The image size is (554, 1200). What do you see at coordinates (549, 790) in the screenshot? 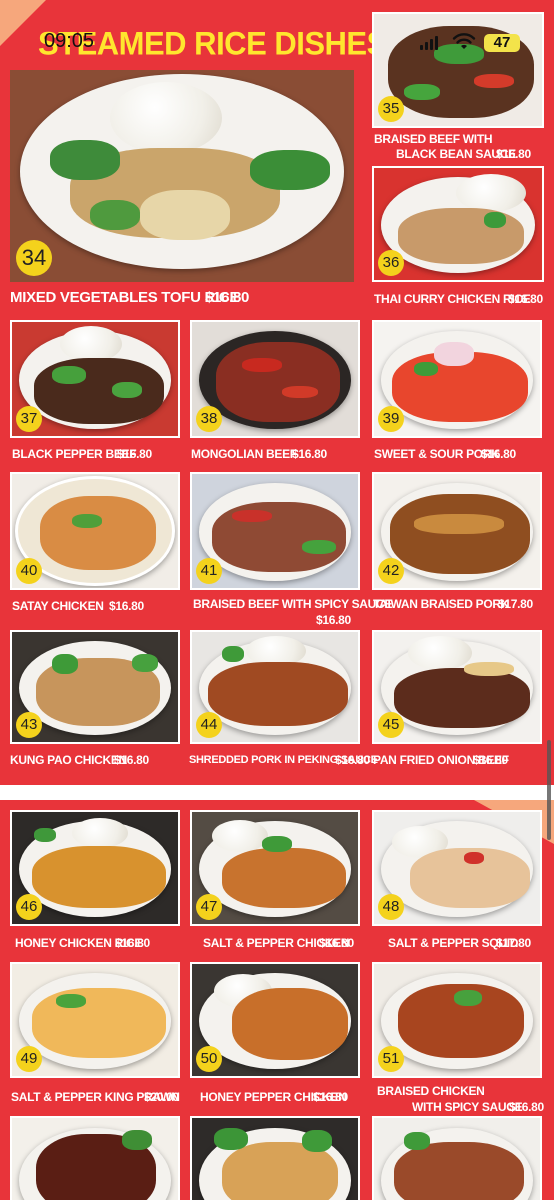
I see `scrollbar` at bounding box center [549, 790].